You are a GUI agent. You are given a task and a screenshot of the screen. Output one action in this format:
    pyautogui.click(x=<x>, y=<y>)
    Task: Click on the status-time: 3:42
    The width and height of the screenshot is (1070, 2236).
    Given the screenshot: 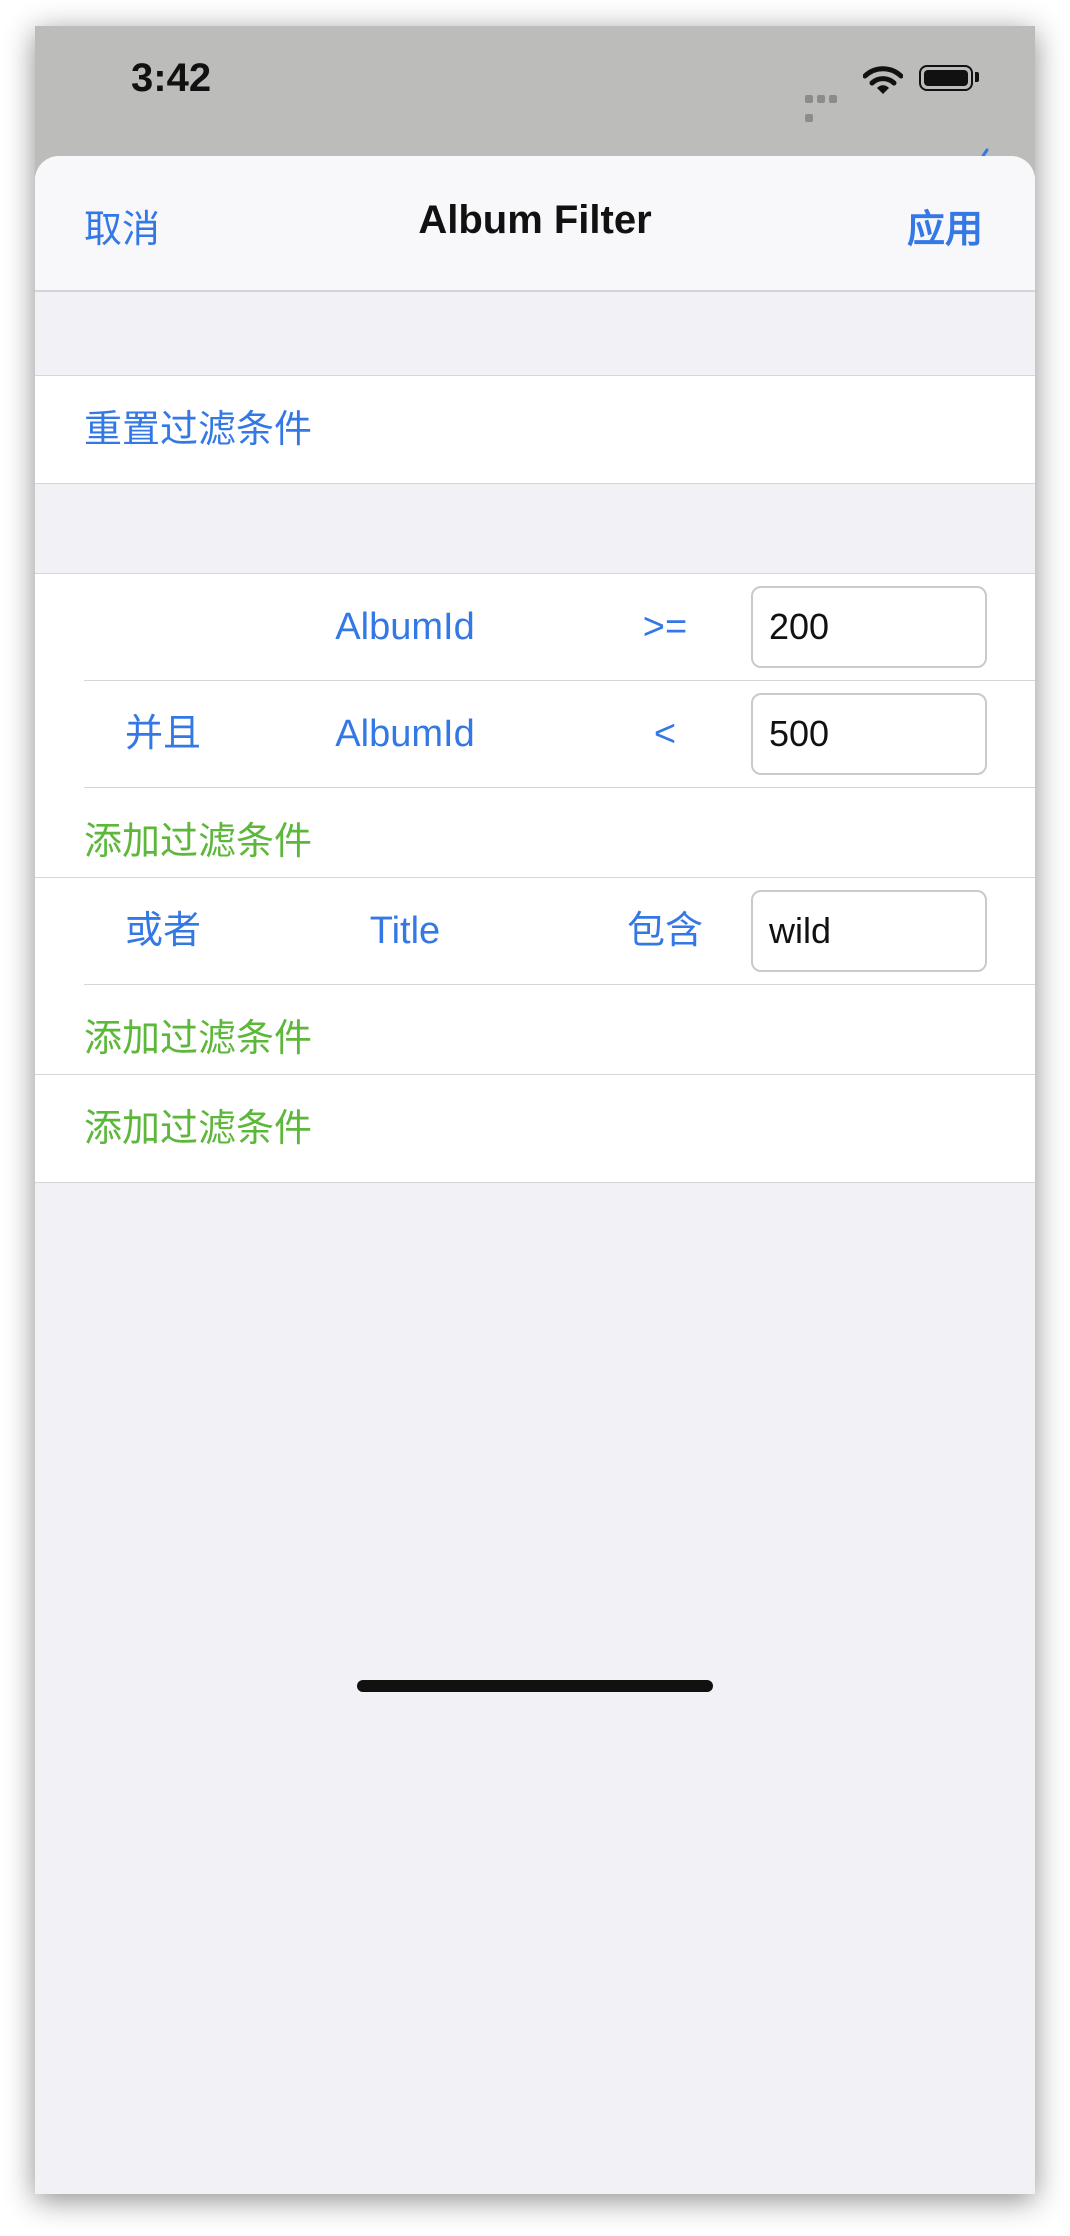 What is the action you would take?
    pyautogui.click(x=171, y=78)
    